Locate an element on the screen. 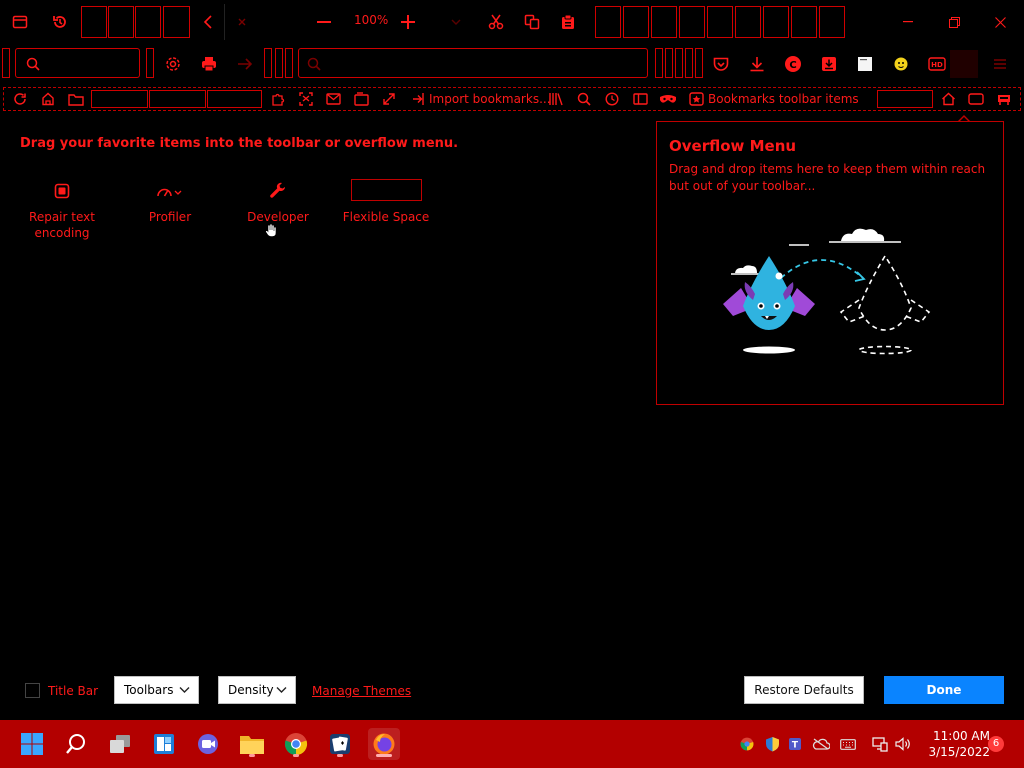  new-tab-icon is located at coordinates (361, 99).